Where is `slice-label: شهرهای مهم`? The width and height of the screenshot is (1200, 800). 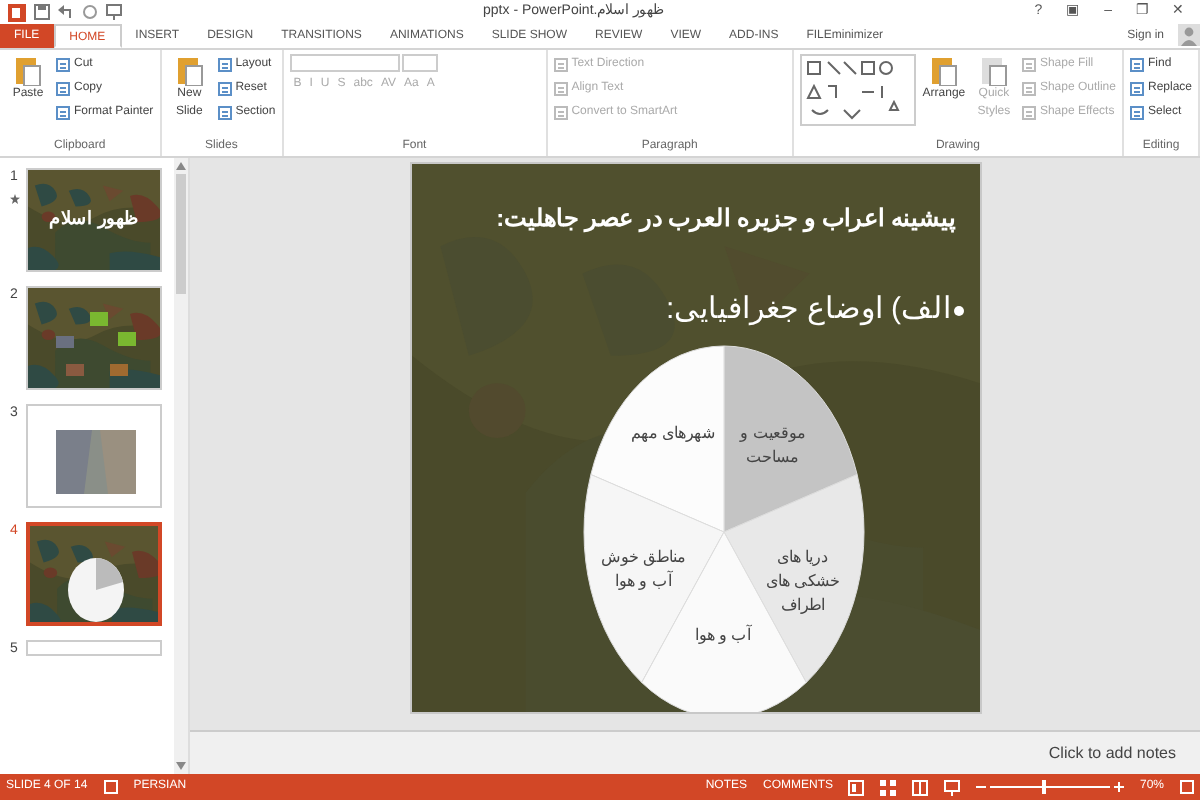 slice-label: شهرهای مهم is located at coordinates (673, 433).